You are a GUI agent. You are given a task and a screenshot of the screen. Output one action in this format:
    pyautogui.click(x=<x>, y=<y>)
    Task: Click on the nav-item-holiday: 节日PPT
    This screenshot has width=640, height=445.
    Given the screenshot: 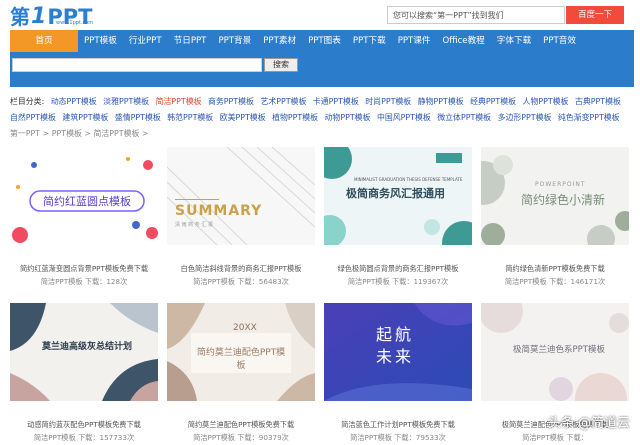 What is the action you would take?
    pyautogui.click(x=190, y=41)
    